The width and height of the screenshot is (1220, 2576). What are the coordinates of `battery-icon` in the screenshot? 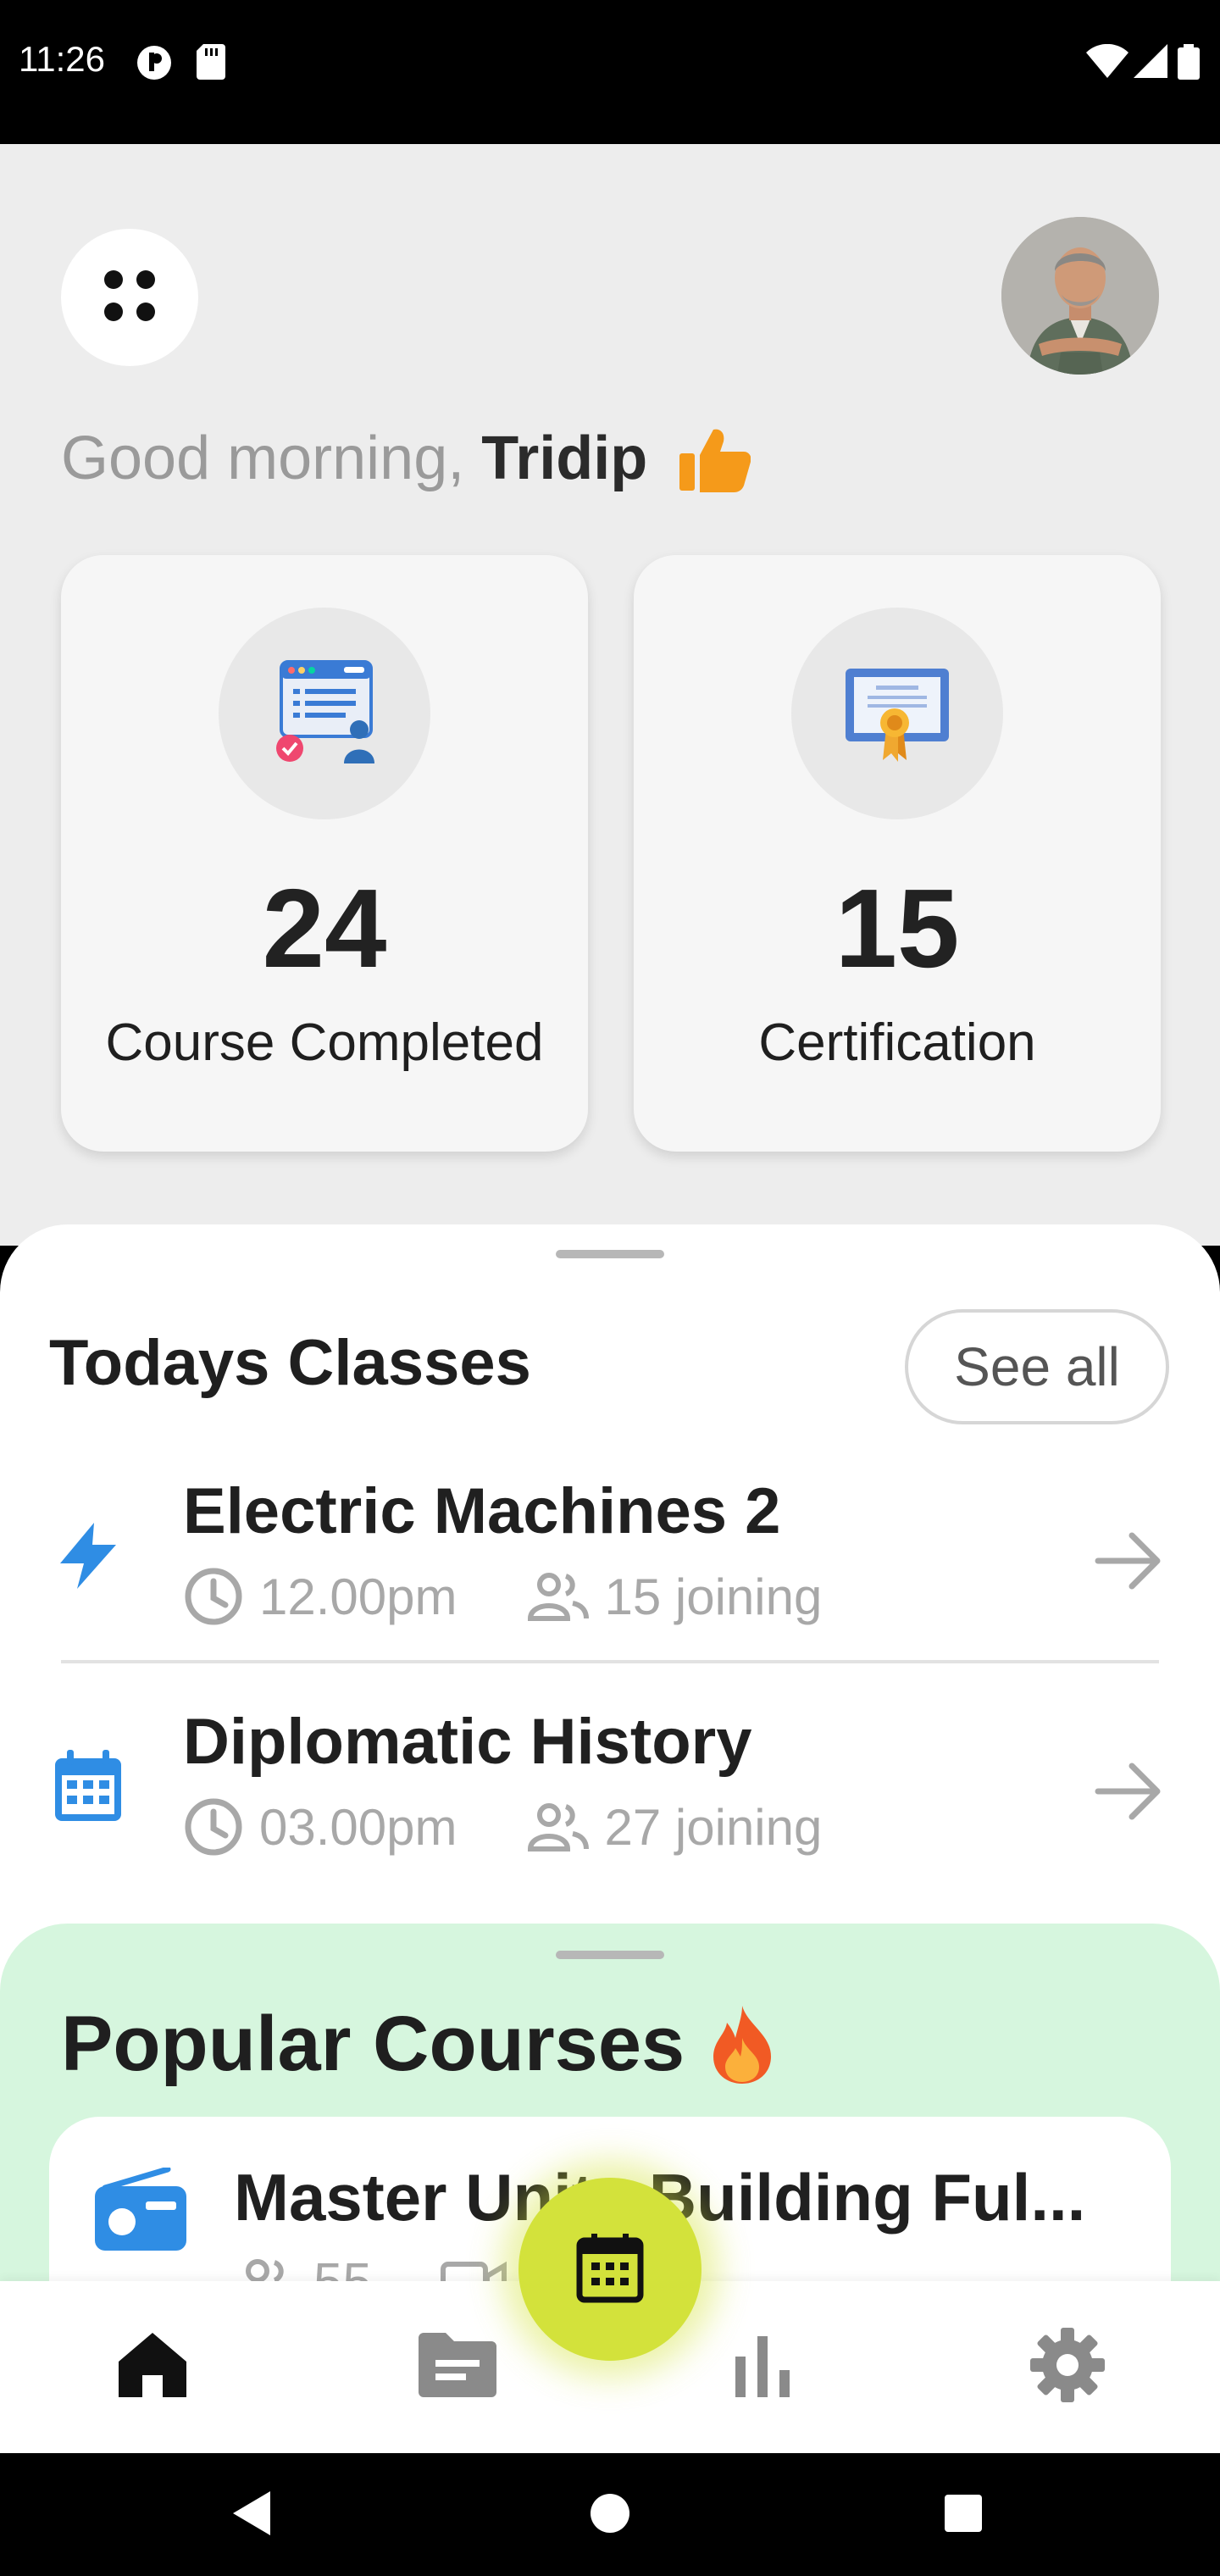 It's located at (1189, 64).